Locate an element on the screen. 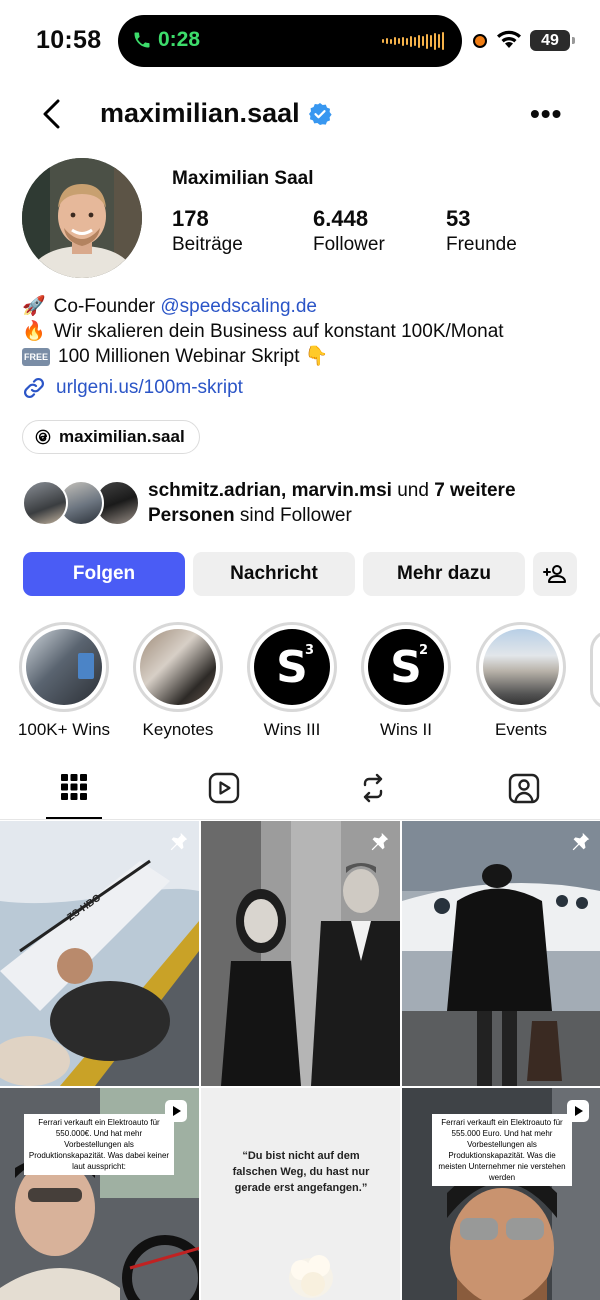 This screenshot has width=600, height=1300. stat-posts-value: 178 is located at coordinates (190, 218).